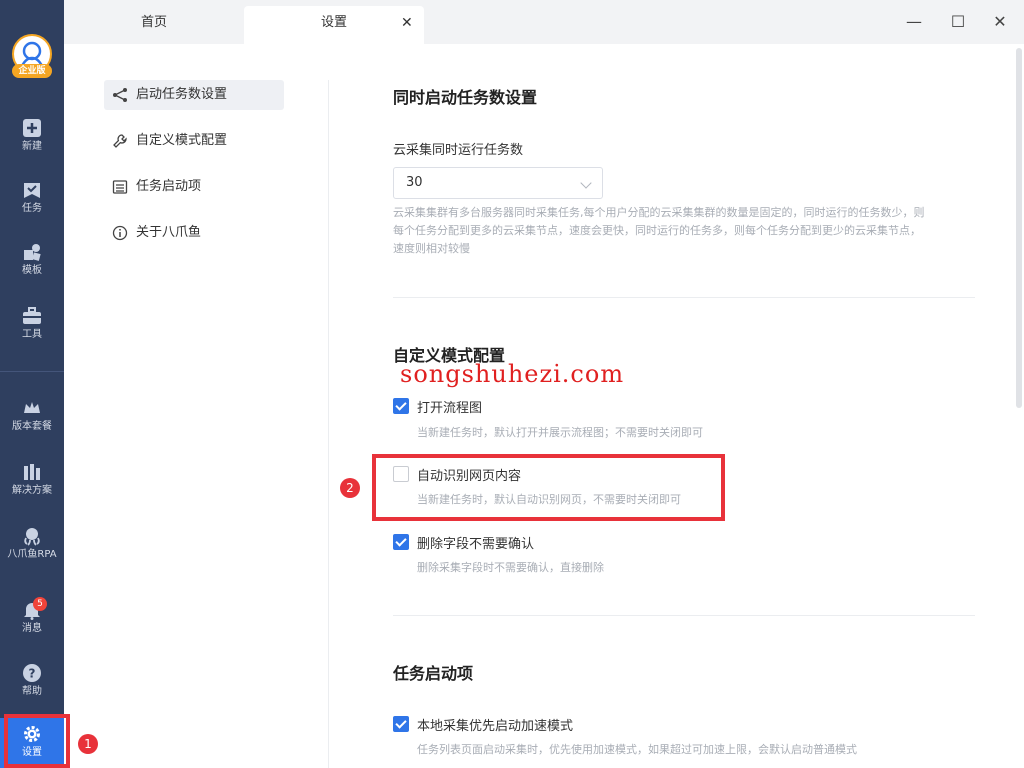  I want to click on rail-item-help: ? 帮助, so click(32, 682).